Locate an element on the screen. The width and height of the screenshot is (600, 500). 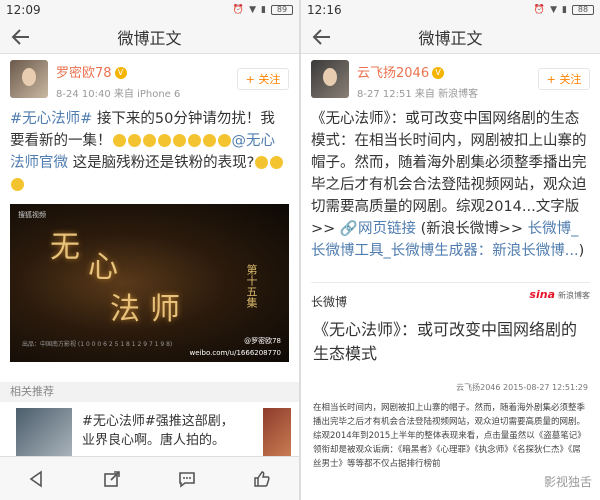
emoji-row is located at coordinates (172, 141).